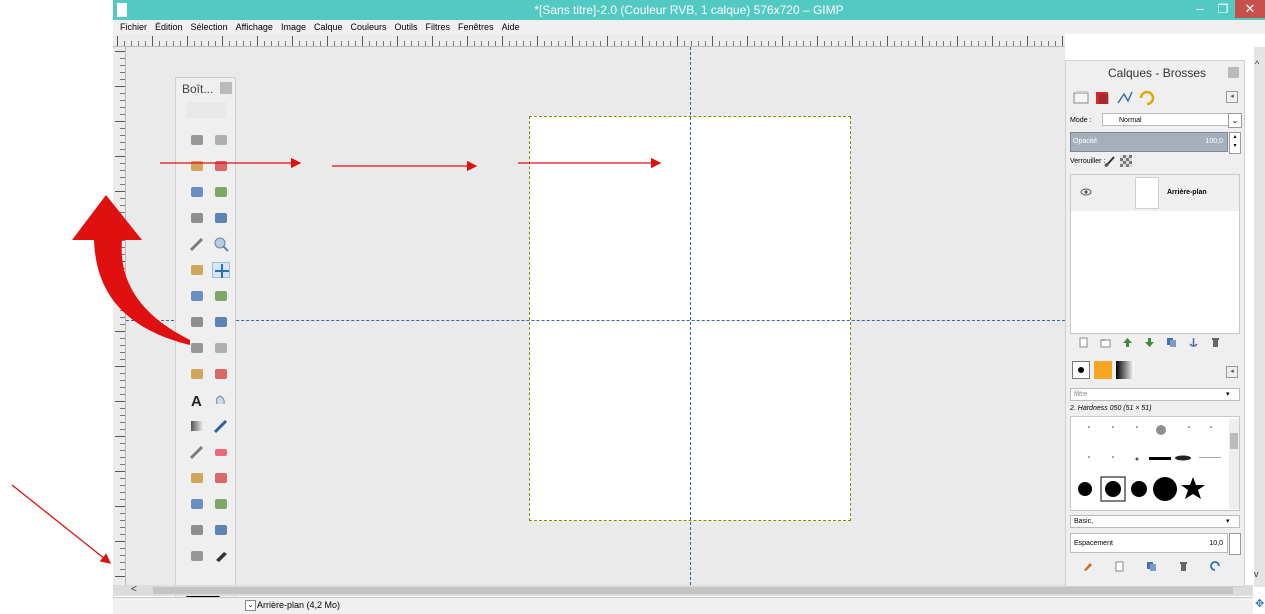 This screenshot has width=1265, height=614. I want to click on tab-paths, so click(1125, 98).